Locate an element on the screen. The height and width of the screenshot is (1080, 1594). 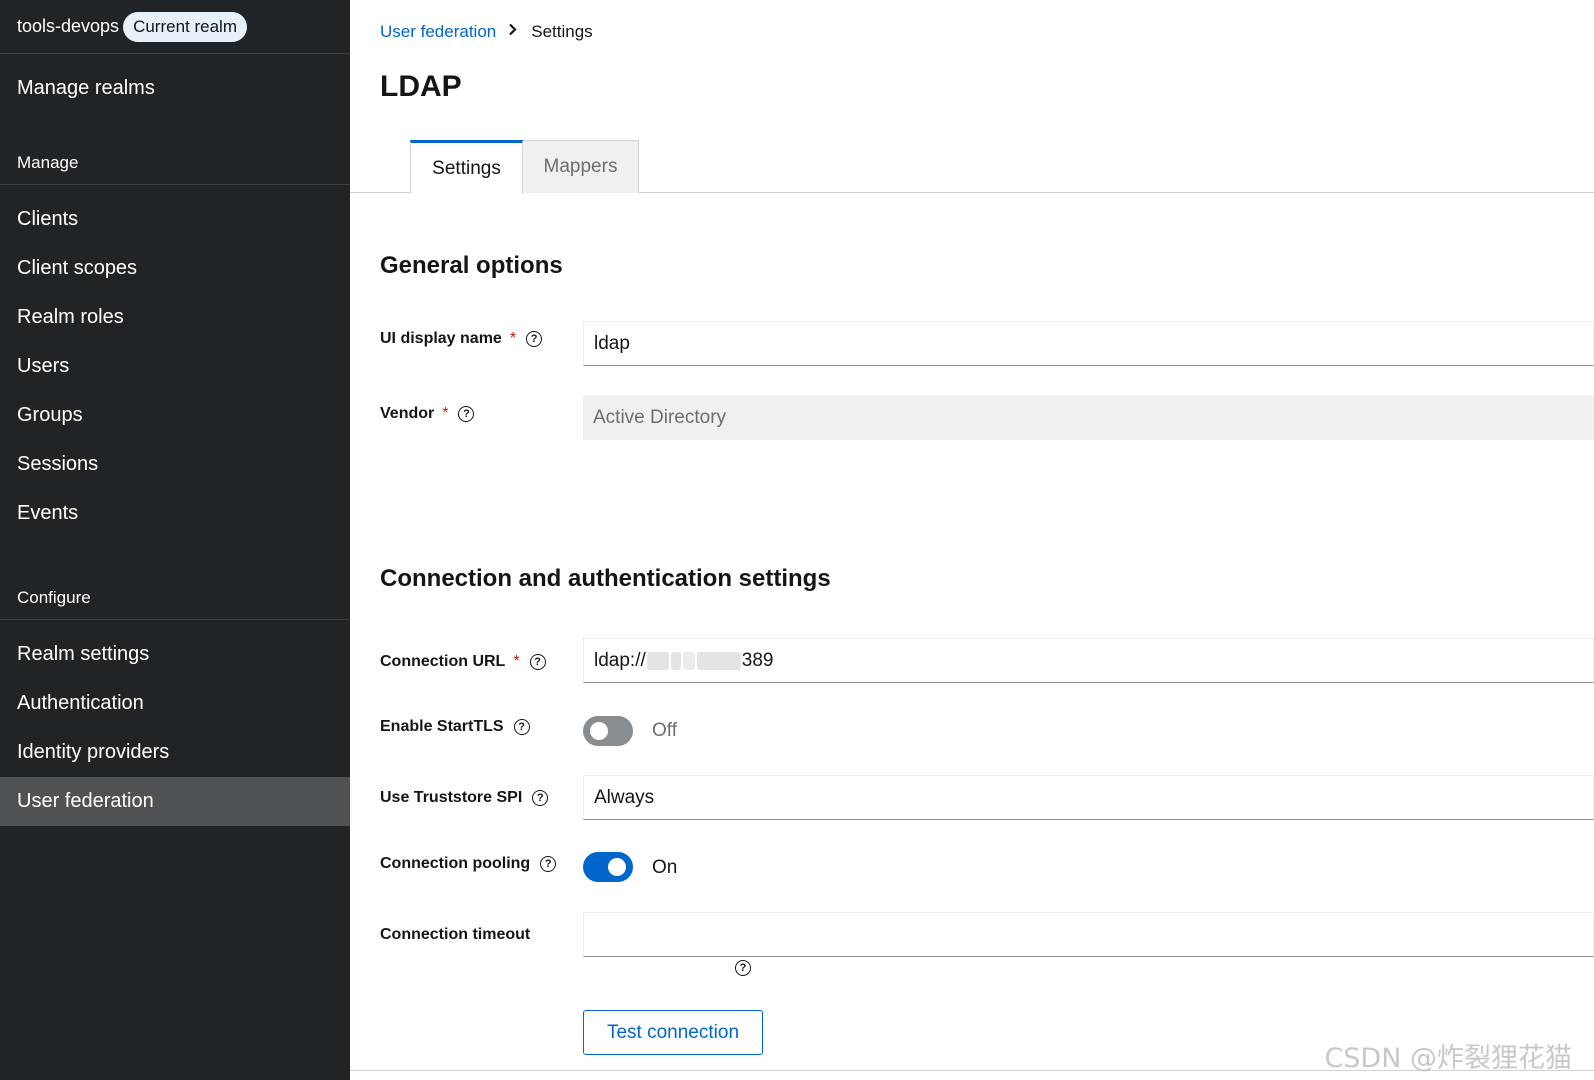
connection-url-input: ldap:// 389 is located at coordinates (1088, 660).